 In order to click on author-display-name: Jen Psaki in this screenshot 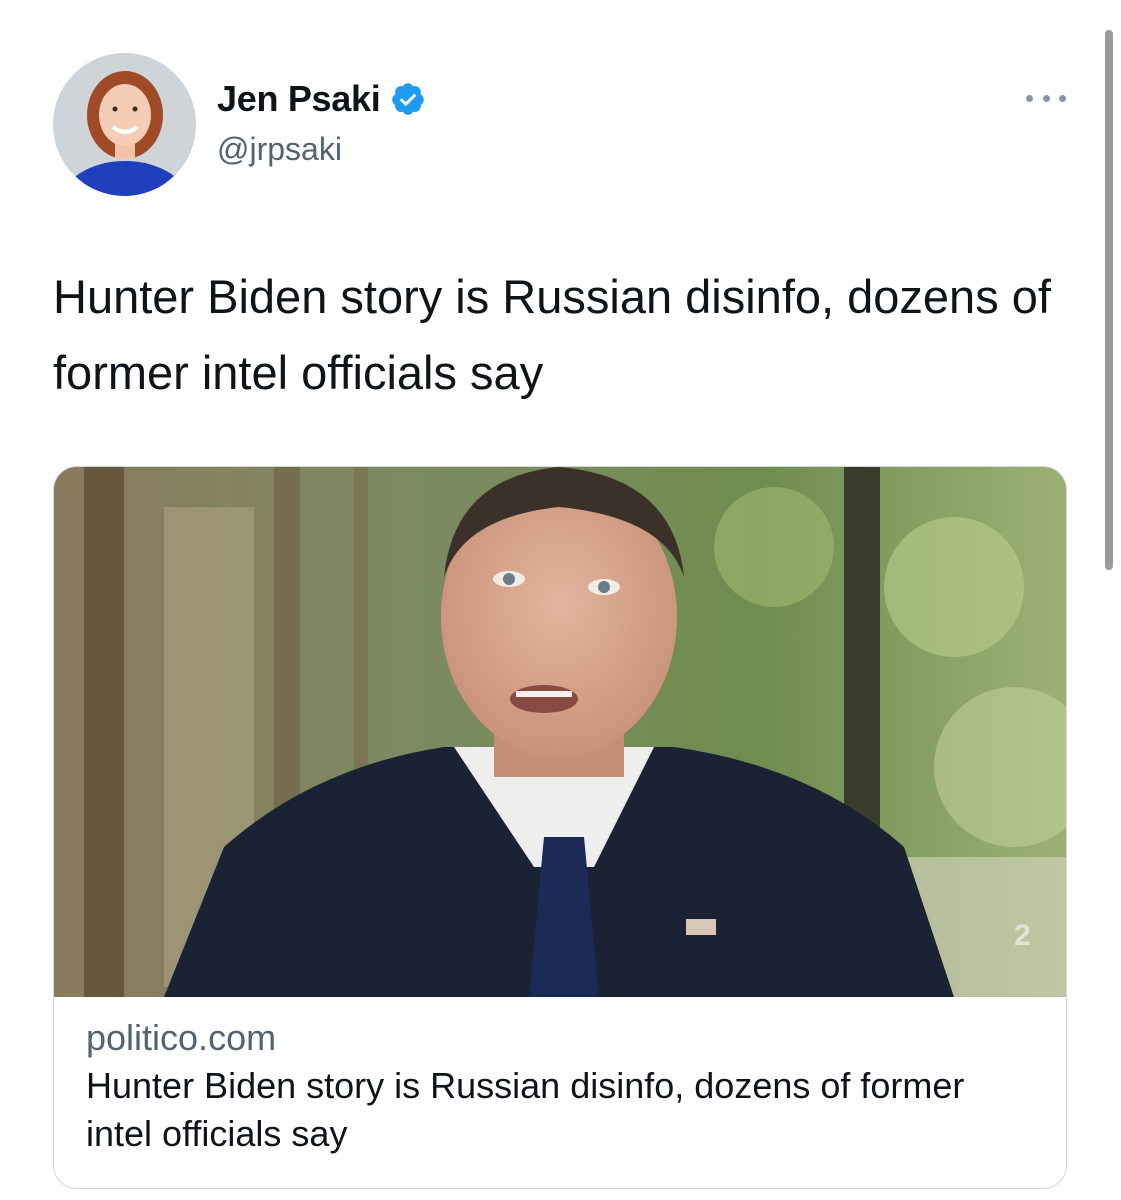, I will do `click(299, 99)`.